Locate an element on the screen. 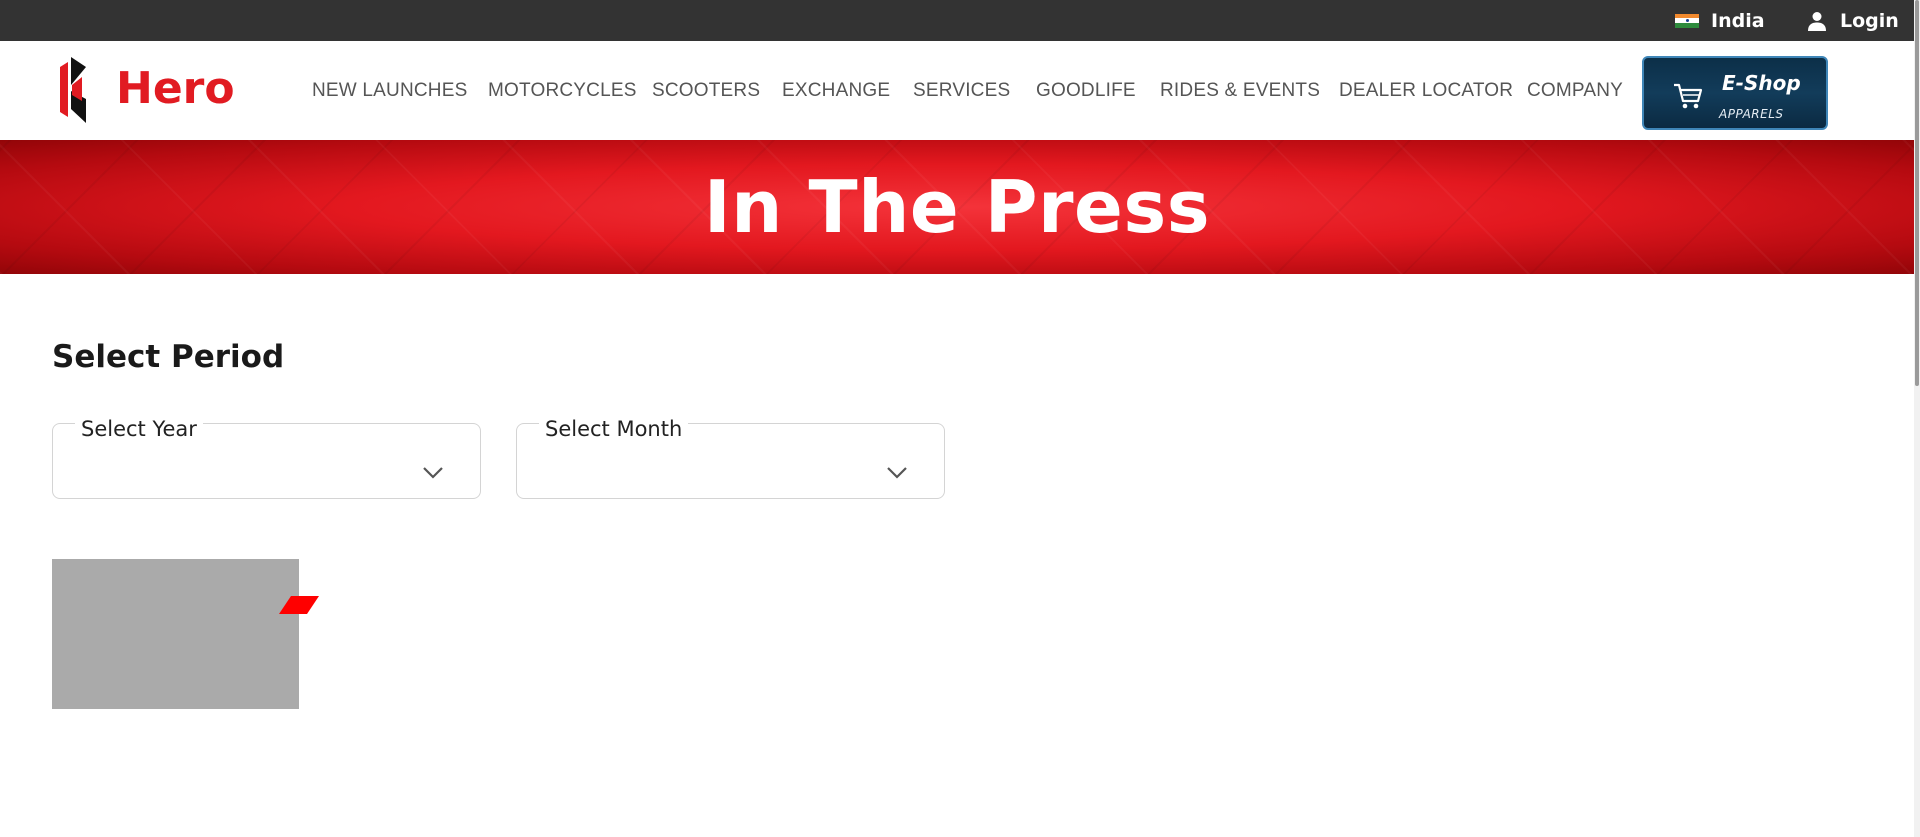  eshop-subtitle: APPARELS is located at coordinates (1751, 114).